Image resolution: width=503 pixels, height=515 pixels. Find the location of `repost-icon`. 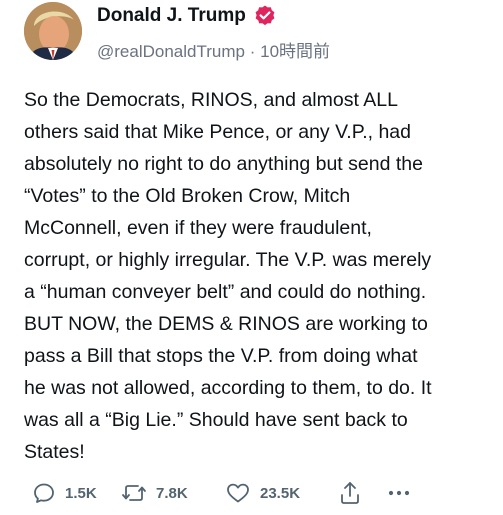

repost-icon is located at coordinates (134, 493).